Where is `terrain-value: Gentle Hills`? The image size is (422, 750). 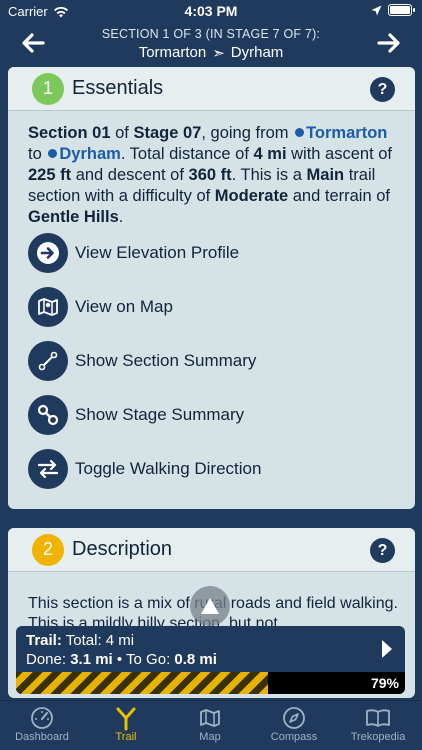 terrain-value: Gentle Hills is located at coordinates (73, 217).